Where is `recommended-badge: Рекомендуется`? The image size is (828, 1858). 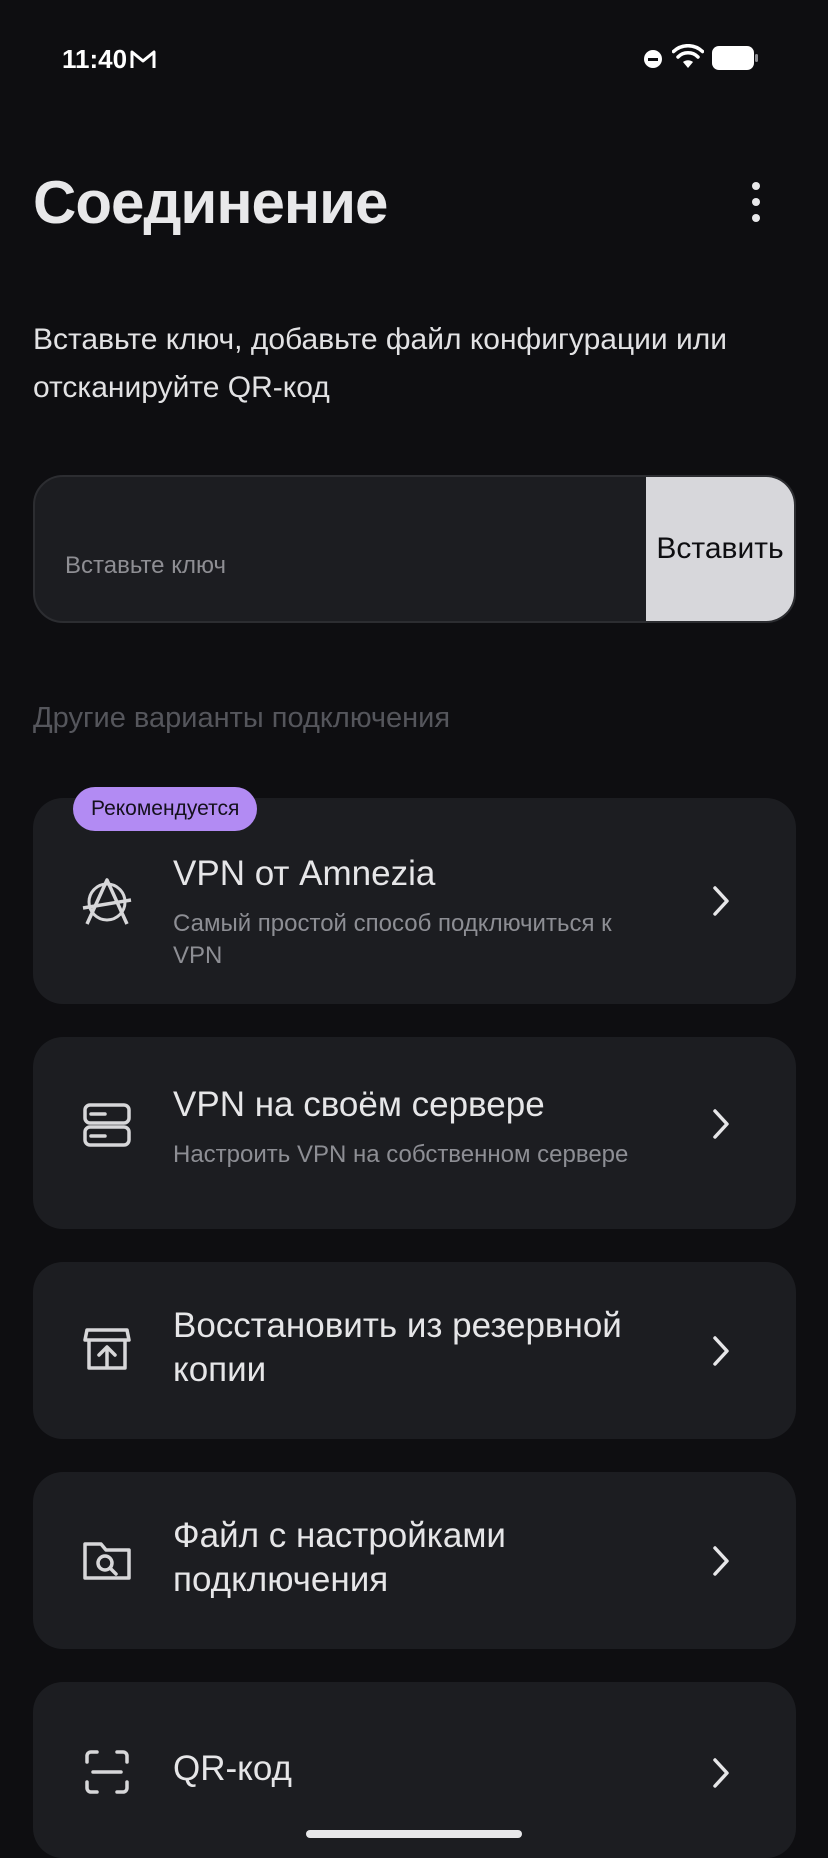 recommended-badge: Рекомендуется is located at coordinates (165, 809).